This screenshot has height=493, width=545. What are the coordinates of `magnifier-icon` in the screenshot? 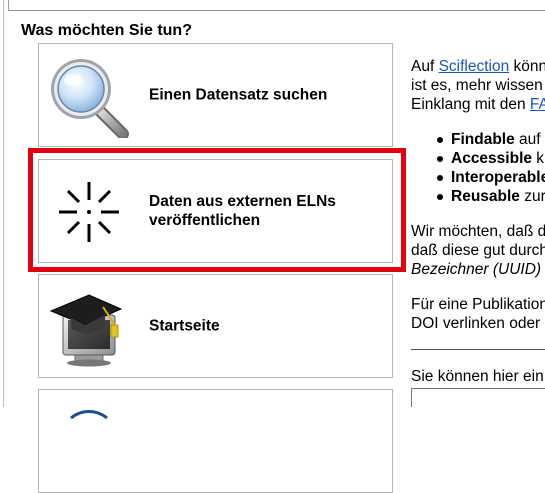 It's located at (90, 98).